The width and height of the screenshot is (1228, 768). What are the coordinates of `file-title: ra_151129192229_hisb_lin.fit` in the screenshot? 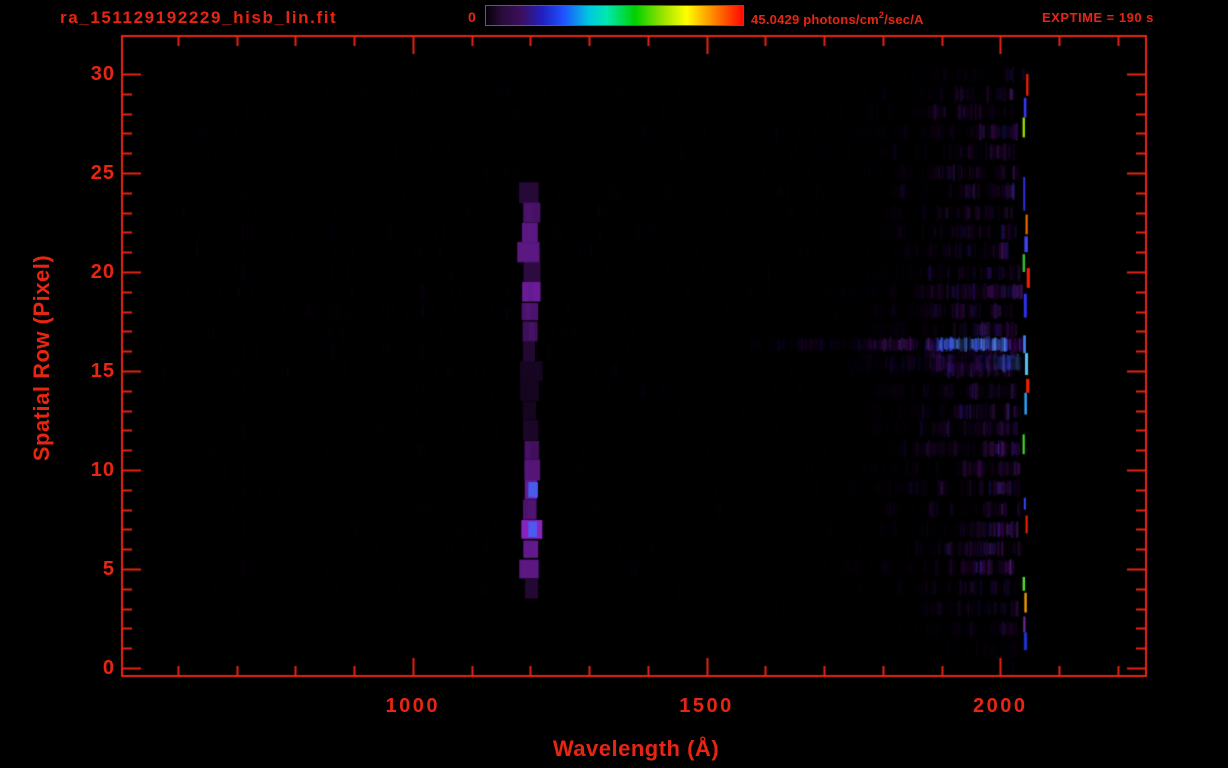 It's located at (199, 17).